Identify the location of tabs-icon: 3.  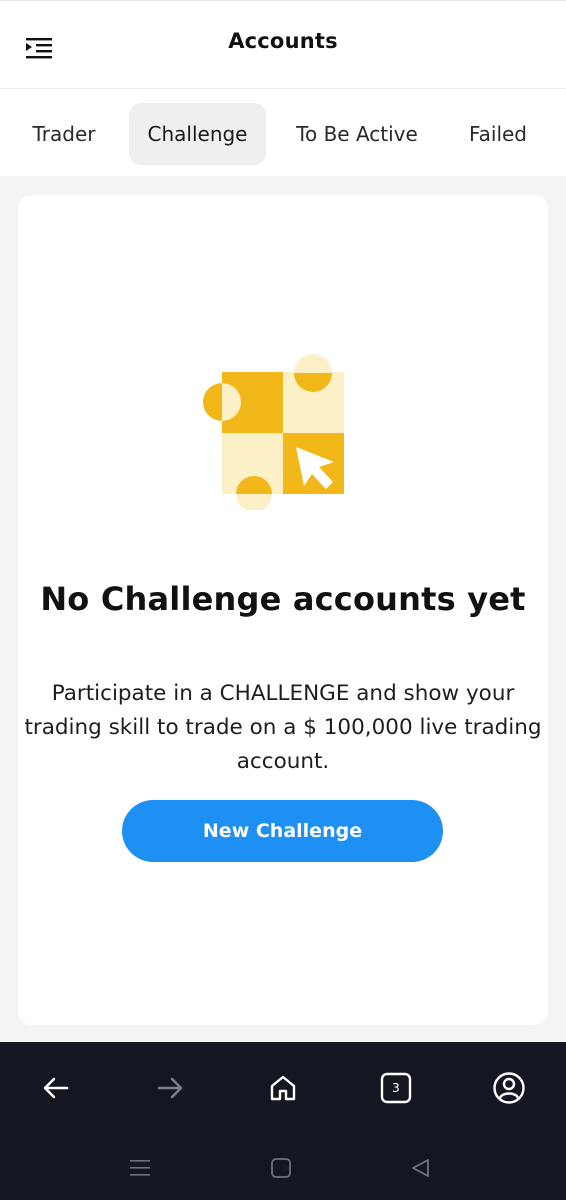
(396, 1088).